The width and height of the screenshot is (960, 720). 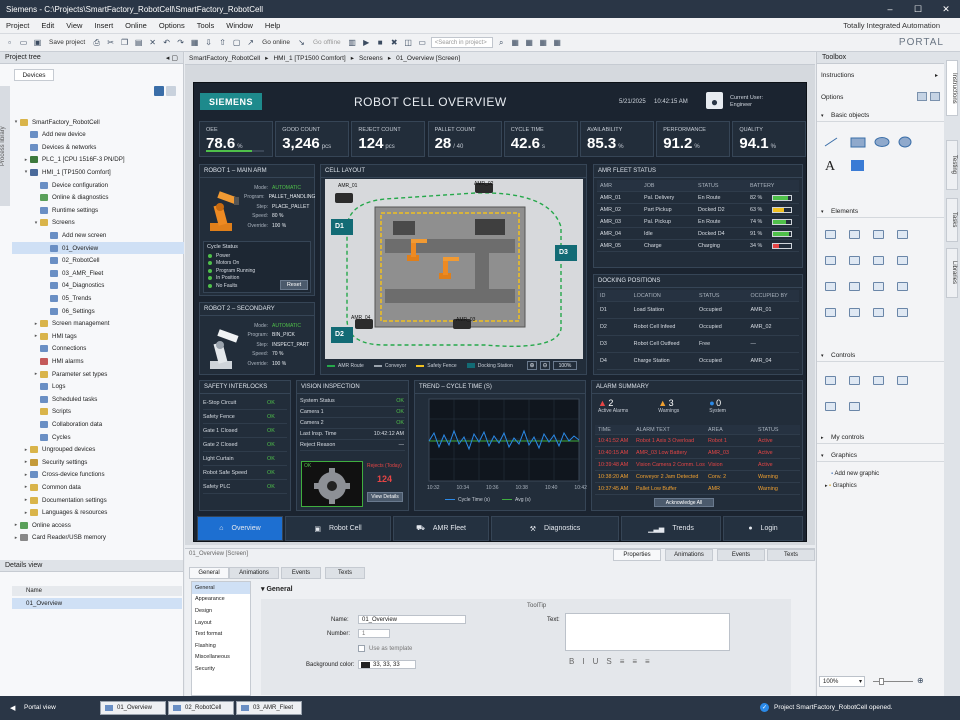 I want to click on properties-tab-general: General, so click(x=209, y=573).